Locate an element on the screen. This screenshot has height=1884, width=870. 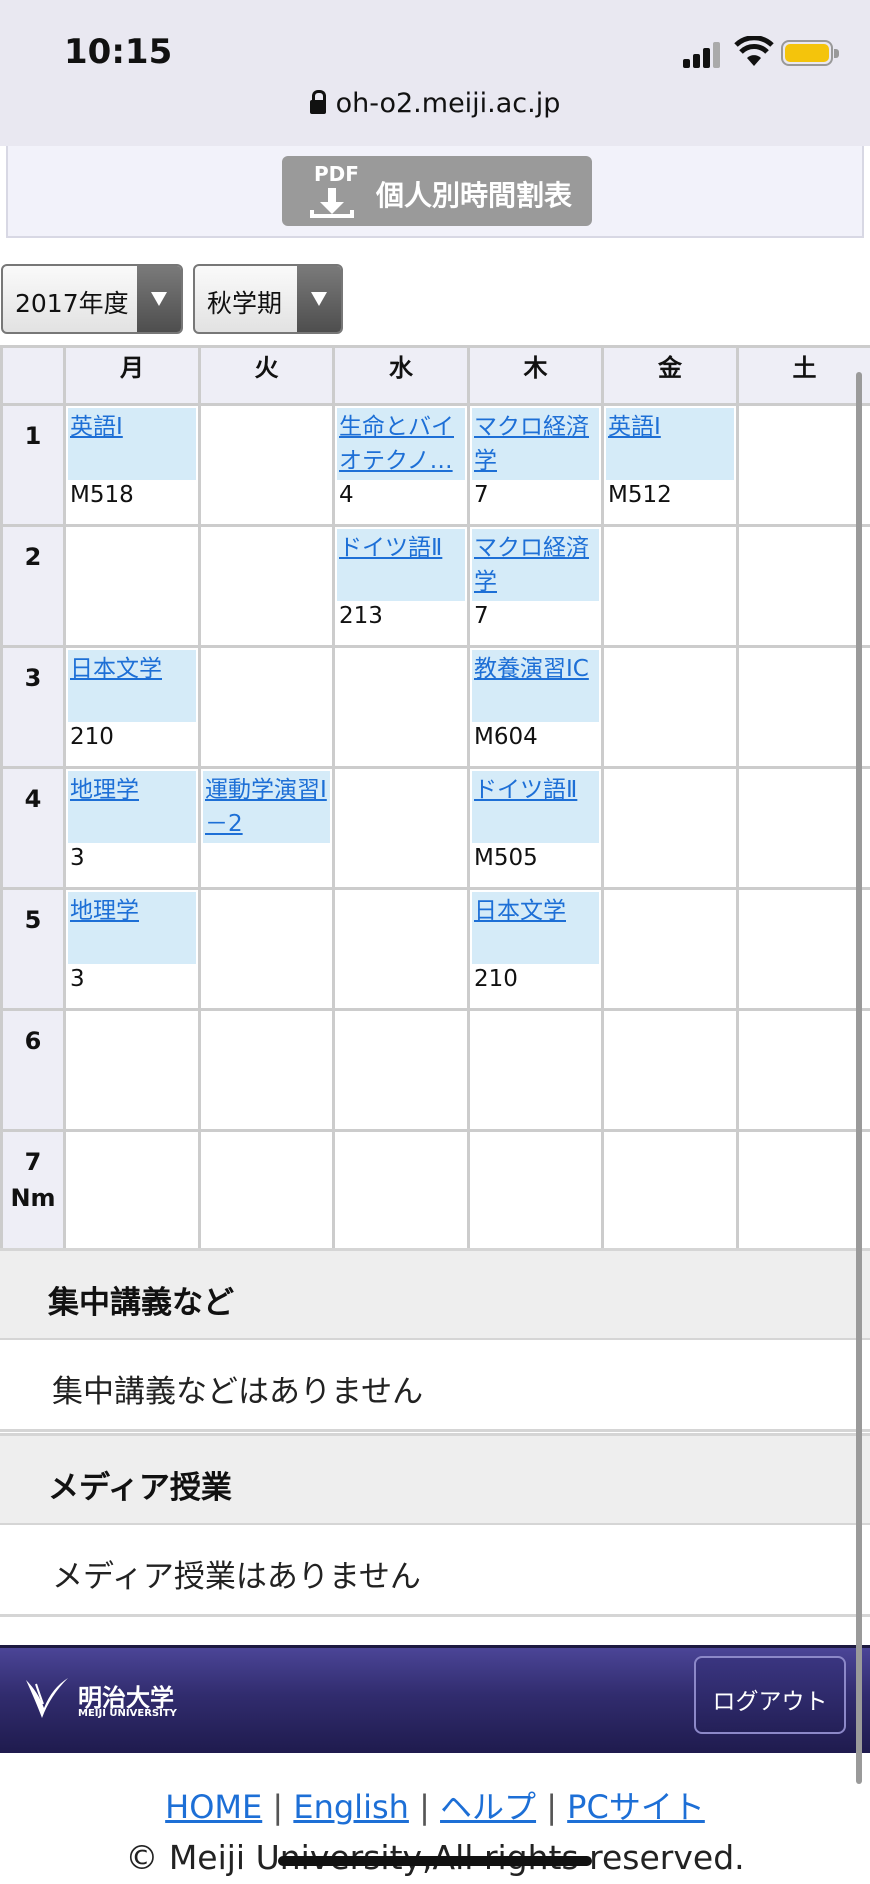
period-row: 7 Nm is located at coordinates (435, 1191).